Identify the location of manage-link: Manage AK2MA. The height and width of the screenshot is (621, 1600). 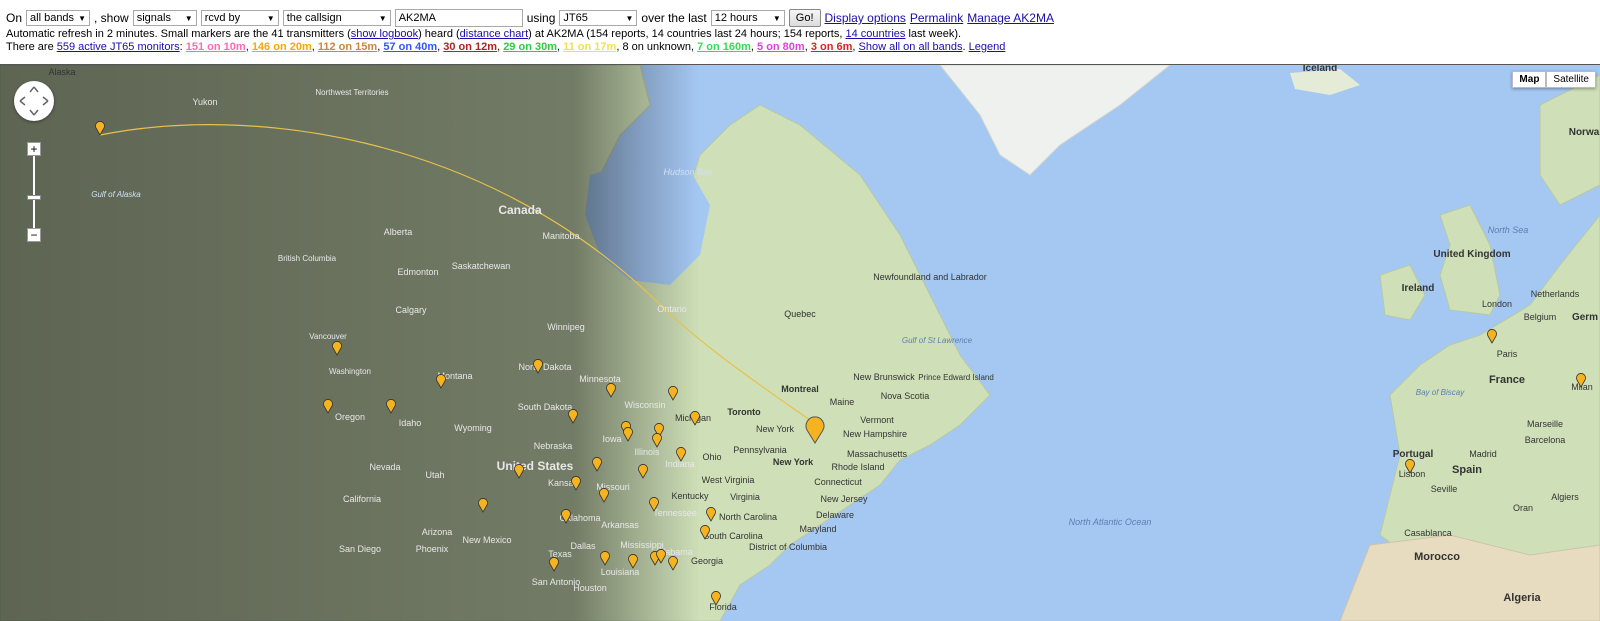
(1010, 18).